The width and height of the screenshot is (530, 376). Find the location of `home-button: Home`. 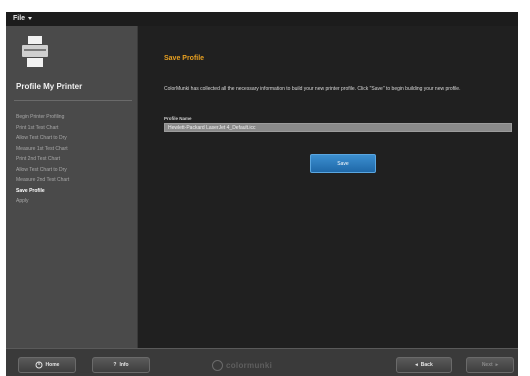

home-button: Home is located at coordinates (47, 365).